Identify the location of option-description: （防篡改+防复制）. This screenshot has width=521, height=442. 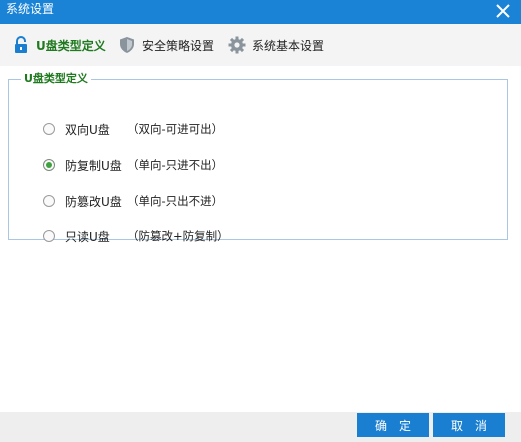
(178, 236).